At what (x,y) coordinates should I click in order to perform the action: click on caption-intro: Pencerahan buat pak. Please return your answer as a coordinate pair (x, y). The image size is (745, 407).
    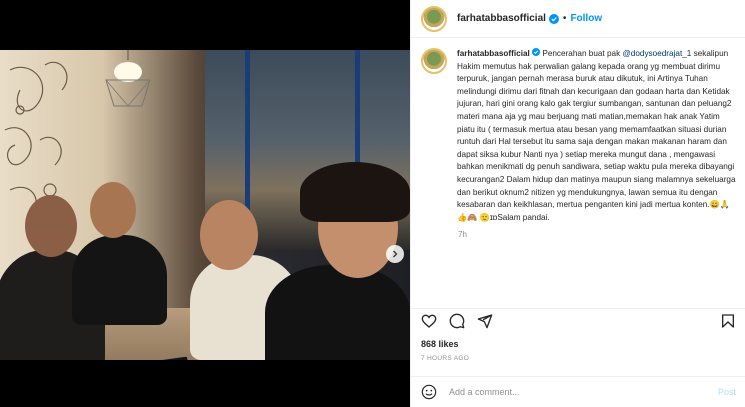
    Looking at the image, I should click on (582, 53).